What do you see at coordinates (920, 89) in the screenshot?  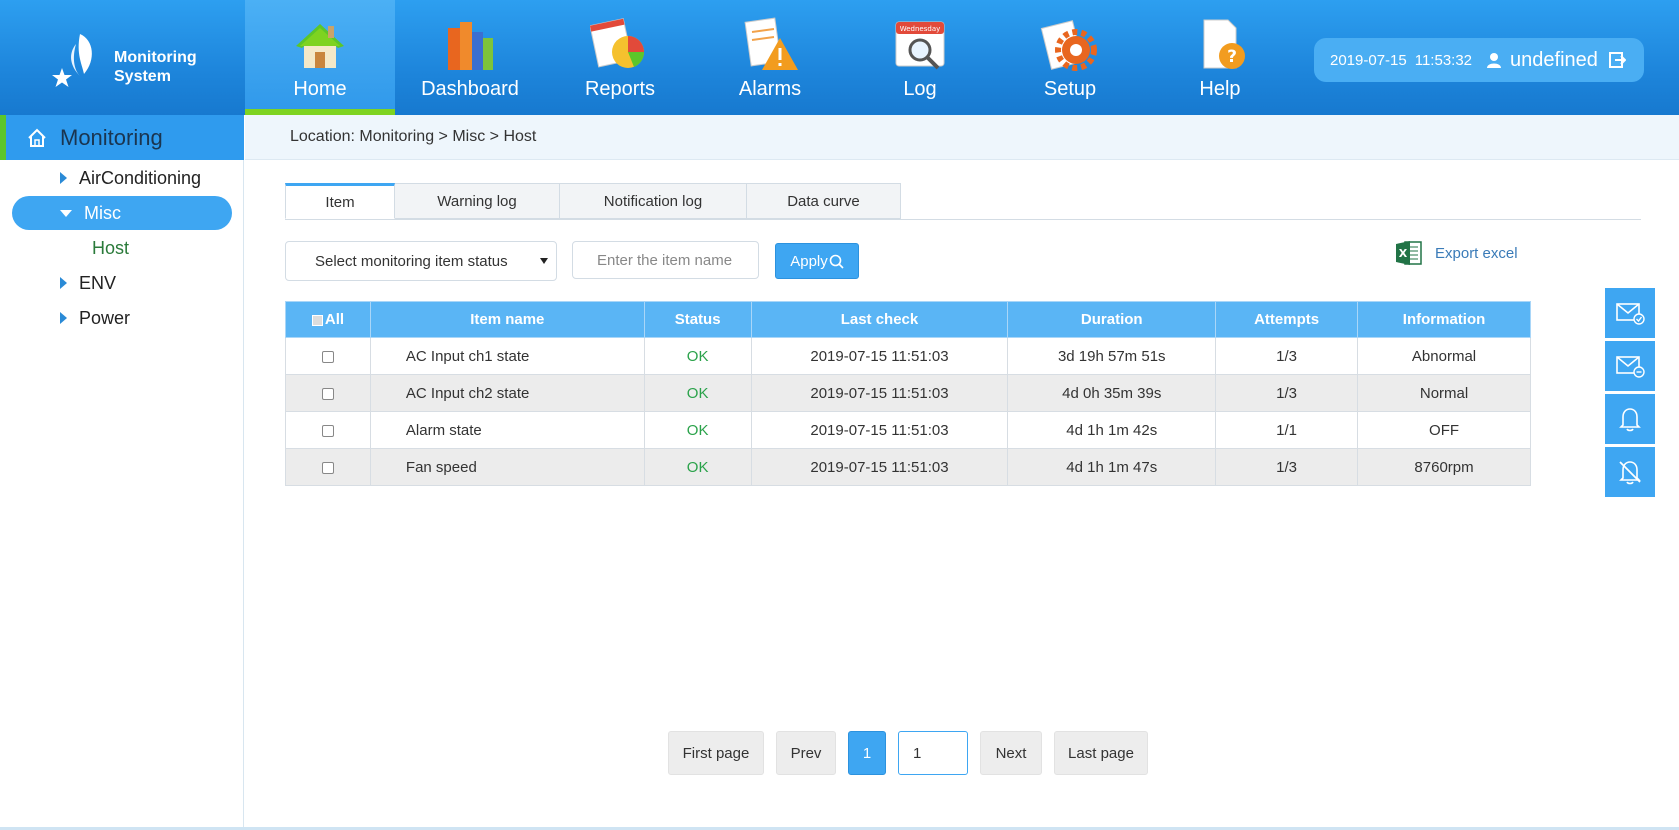 I see `nav-log-label: Log` at bounding box center [920, 89].